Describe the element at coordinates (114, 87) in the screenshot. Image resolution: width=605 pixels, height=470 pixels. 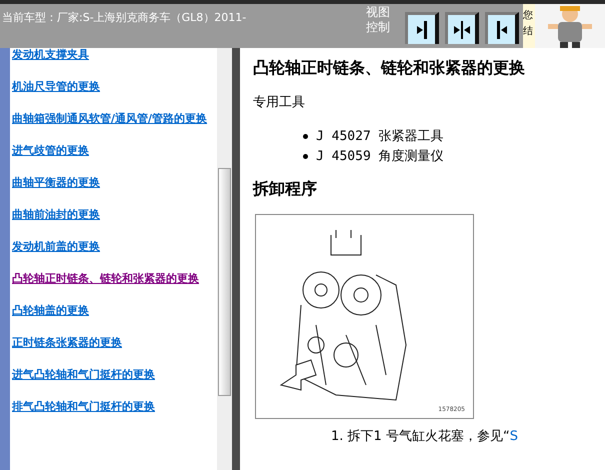
I see `sidebar-link: 机油尺导管的更换` at that location.